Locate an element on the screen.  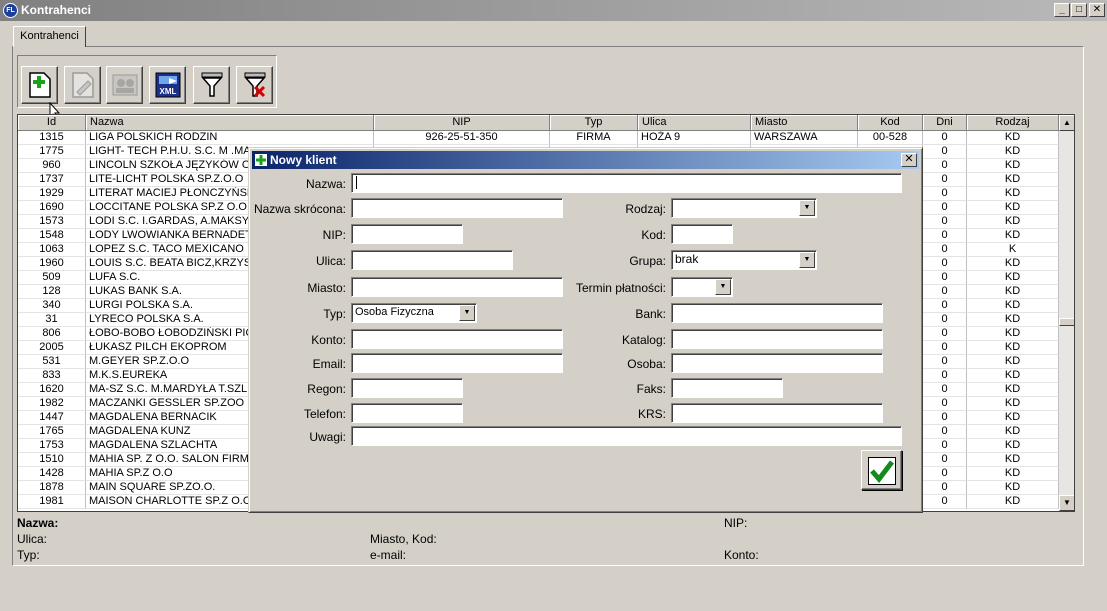
close-button: ✕ is located at coordinates (1097, 10).